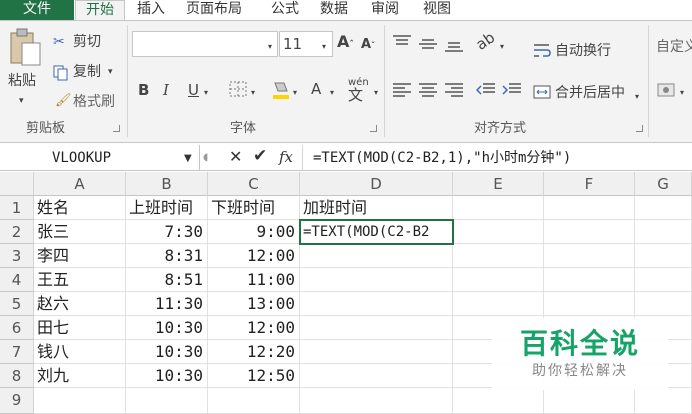 This screenshot has height=414, width=692. Describe the element at coordinates (80, 304) in the screenshot. I see `cell-a5: 赵六` at that location.